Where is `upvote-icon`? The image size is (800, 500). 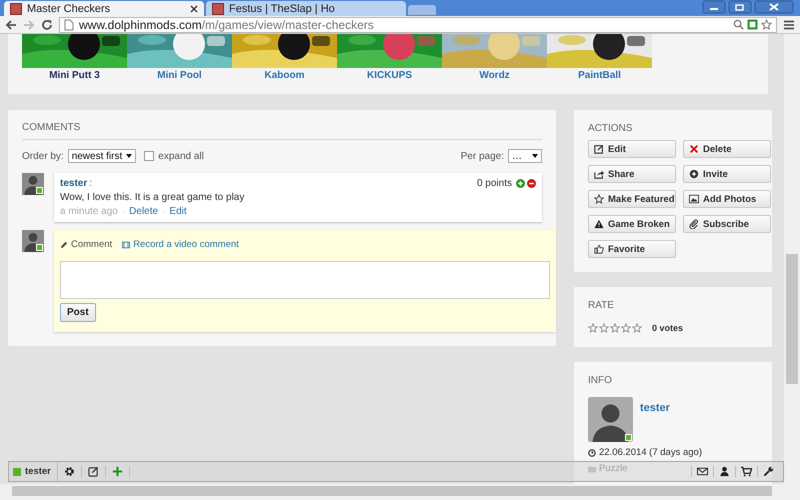 upvote-icon is located at coordinates (520, 183).